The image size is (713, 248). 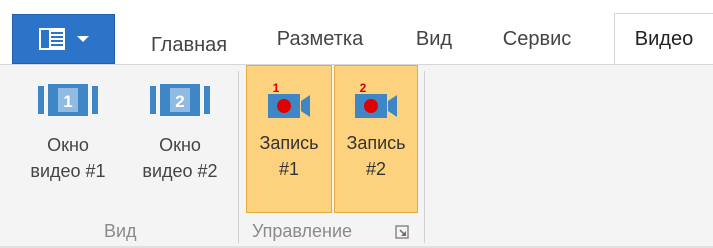 What do you see at coordinates (82, 39) in the screenshot?
I see `chevron-down-icon` at bounding box center [82, 39].